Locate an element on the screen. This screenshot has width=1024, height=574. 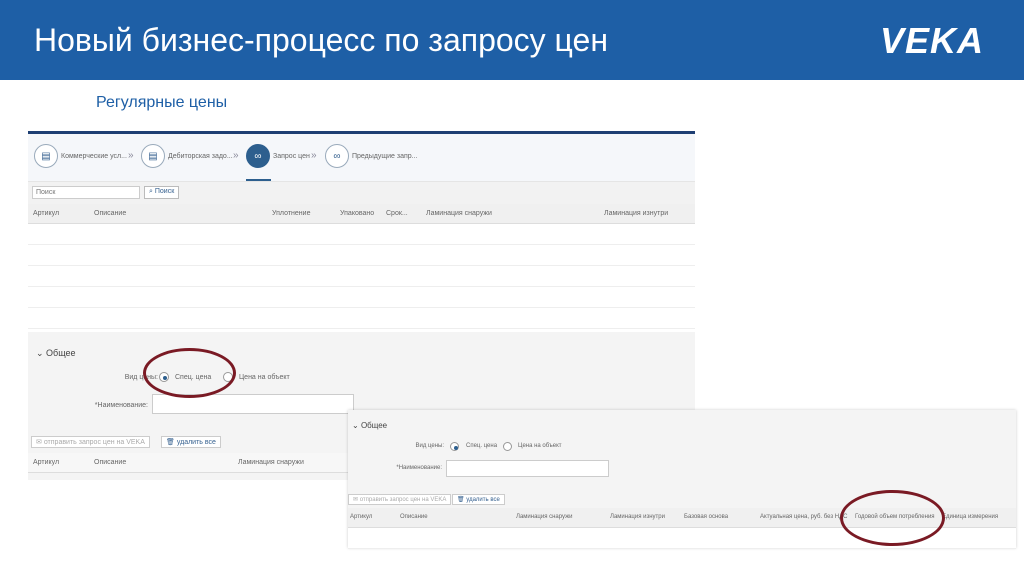
slide-header: Новый бизнес-процесс по запросу цен VEKA is located at coordinates (512, 40).